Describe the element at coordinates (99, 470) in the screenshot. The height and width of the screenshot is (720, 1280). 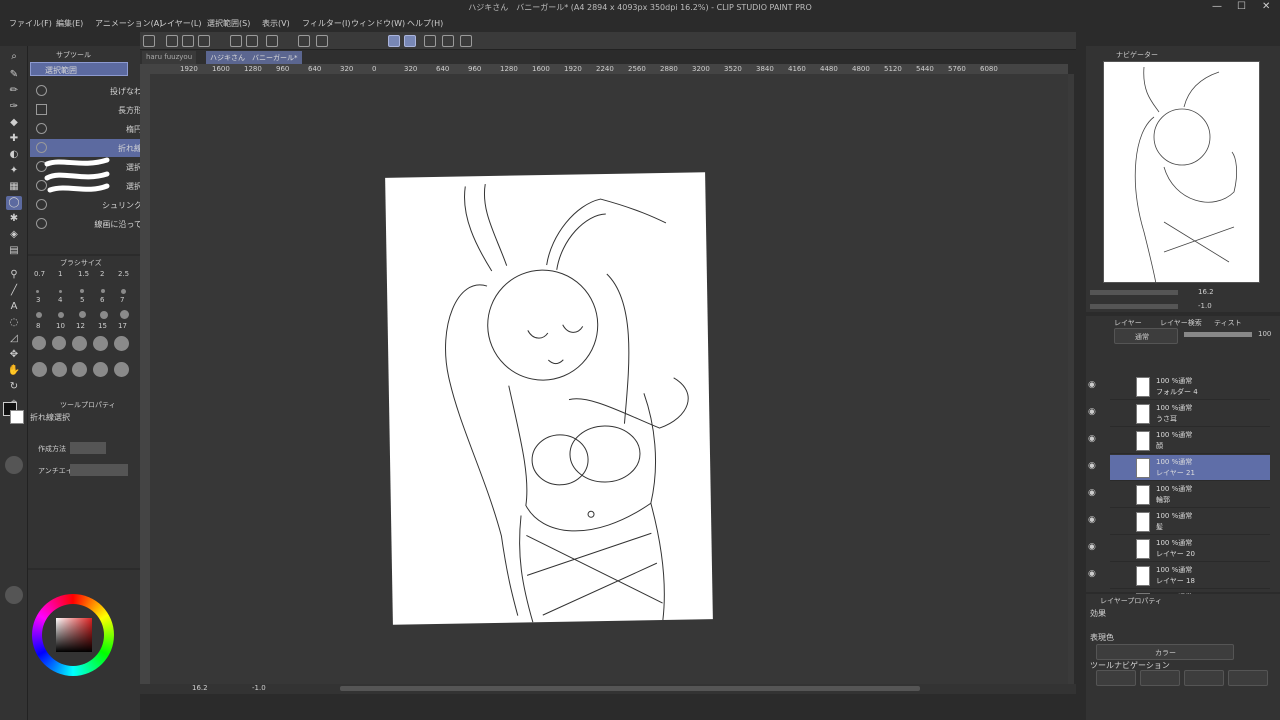
I see `antialias-buttons` at that location.